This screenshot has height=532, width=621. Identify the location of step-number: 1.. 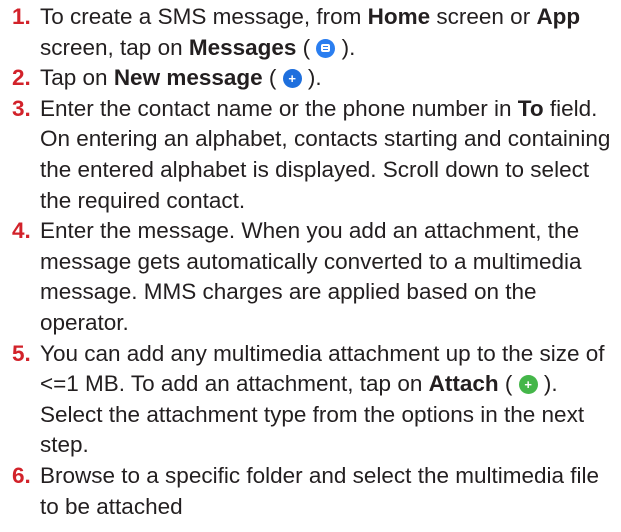
(21, 16).